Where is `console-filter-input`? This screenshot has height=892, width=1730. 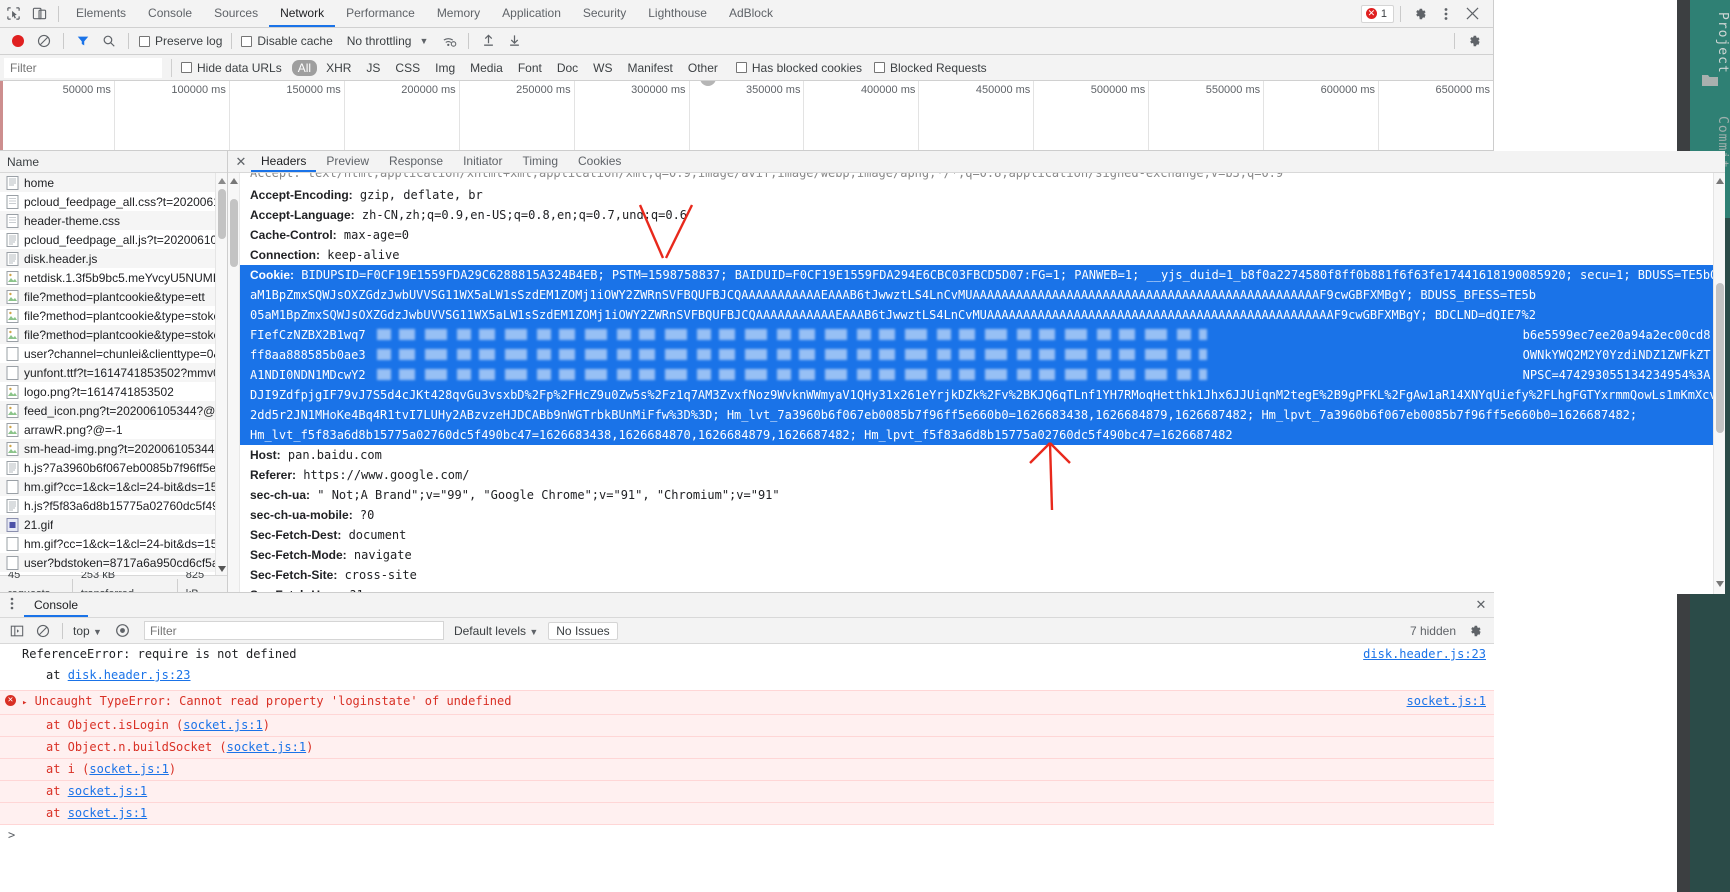 console-filter-input is located at coordinates (293, 630).